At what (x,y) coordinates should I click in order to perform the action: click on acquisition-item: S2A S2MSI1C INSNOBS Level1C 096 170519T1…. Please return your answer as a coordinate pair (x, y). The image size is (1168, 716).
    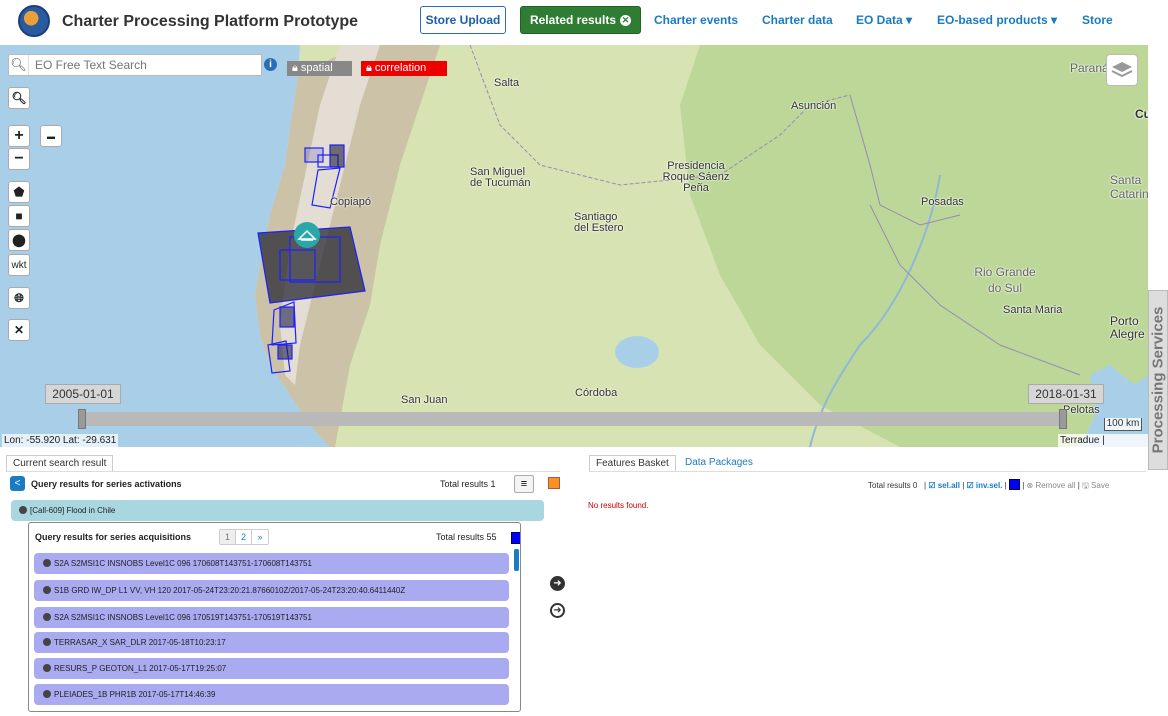
    Looking at the image, I should click on (271, 617).